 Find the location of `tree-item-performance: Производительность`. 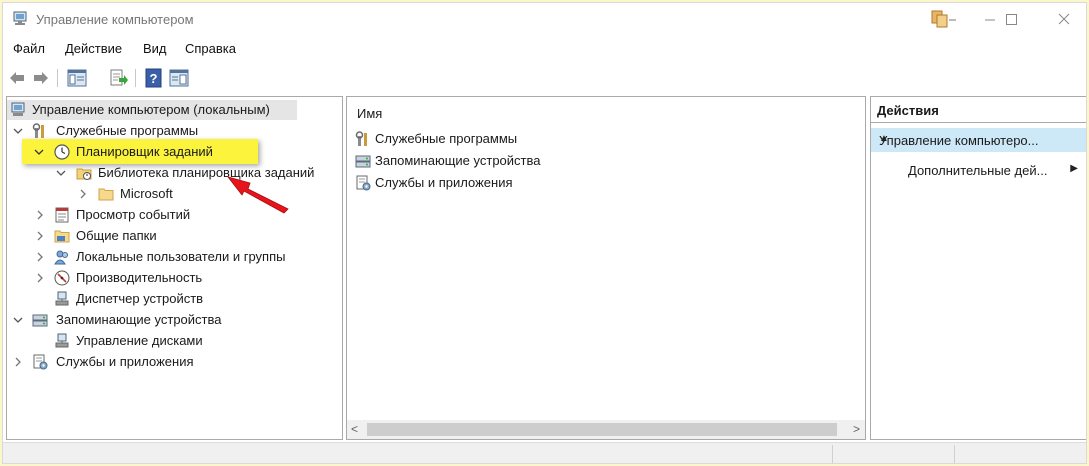

tree-item-performance: Производительность is located at coordinates (117, 278).